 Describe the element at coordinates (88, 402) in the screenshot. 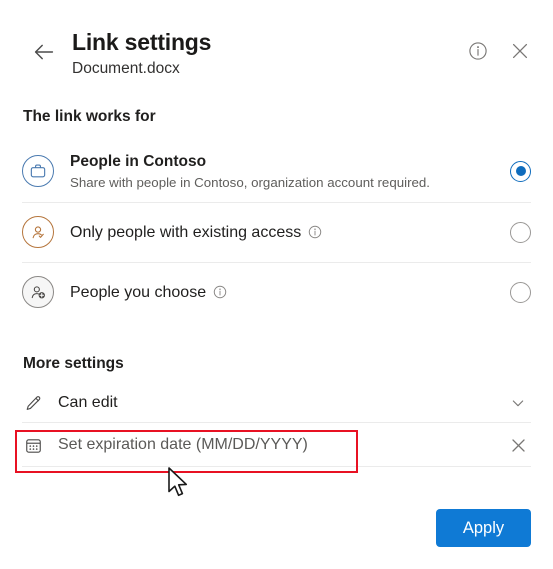

I see `permission-label: Can edit` at that location.